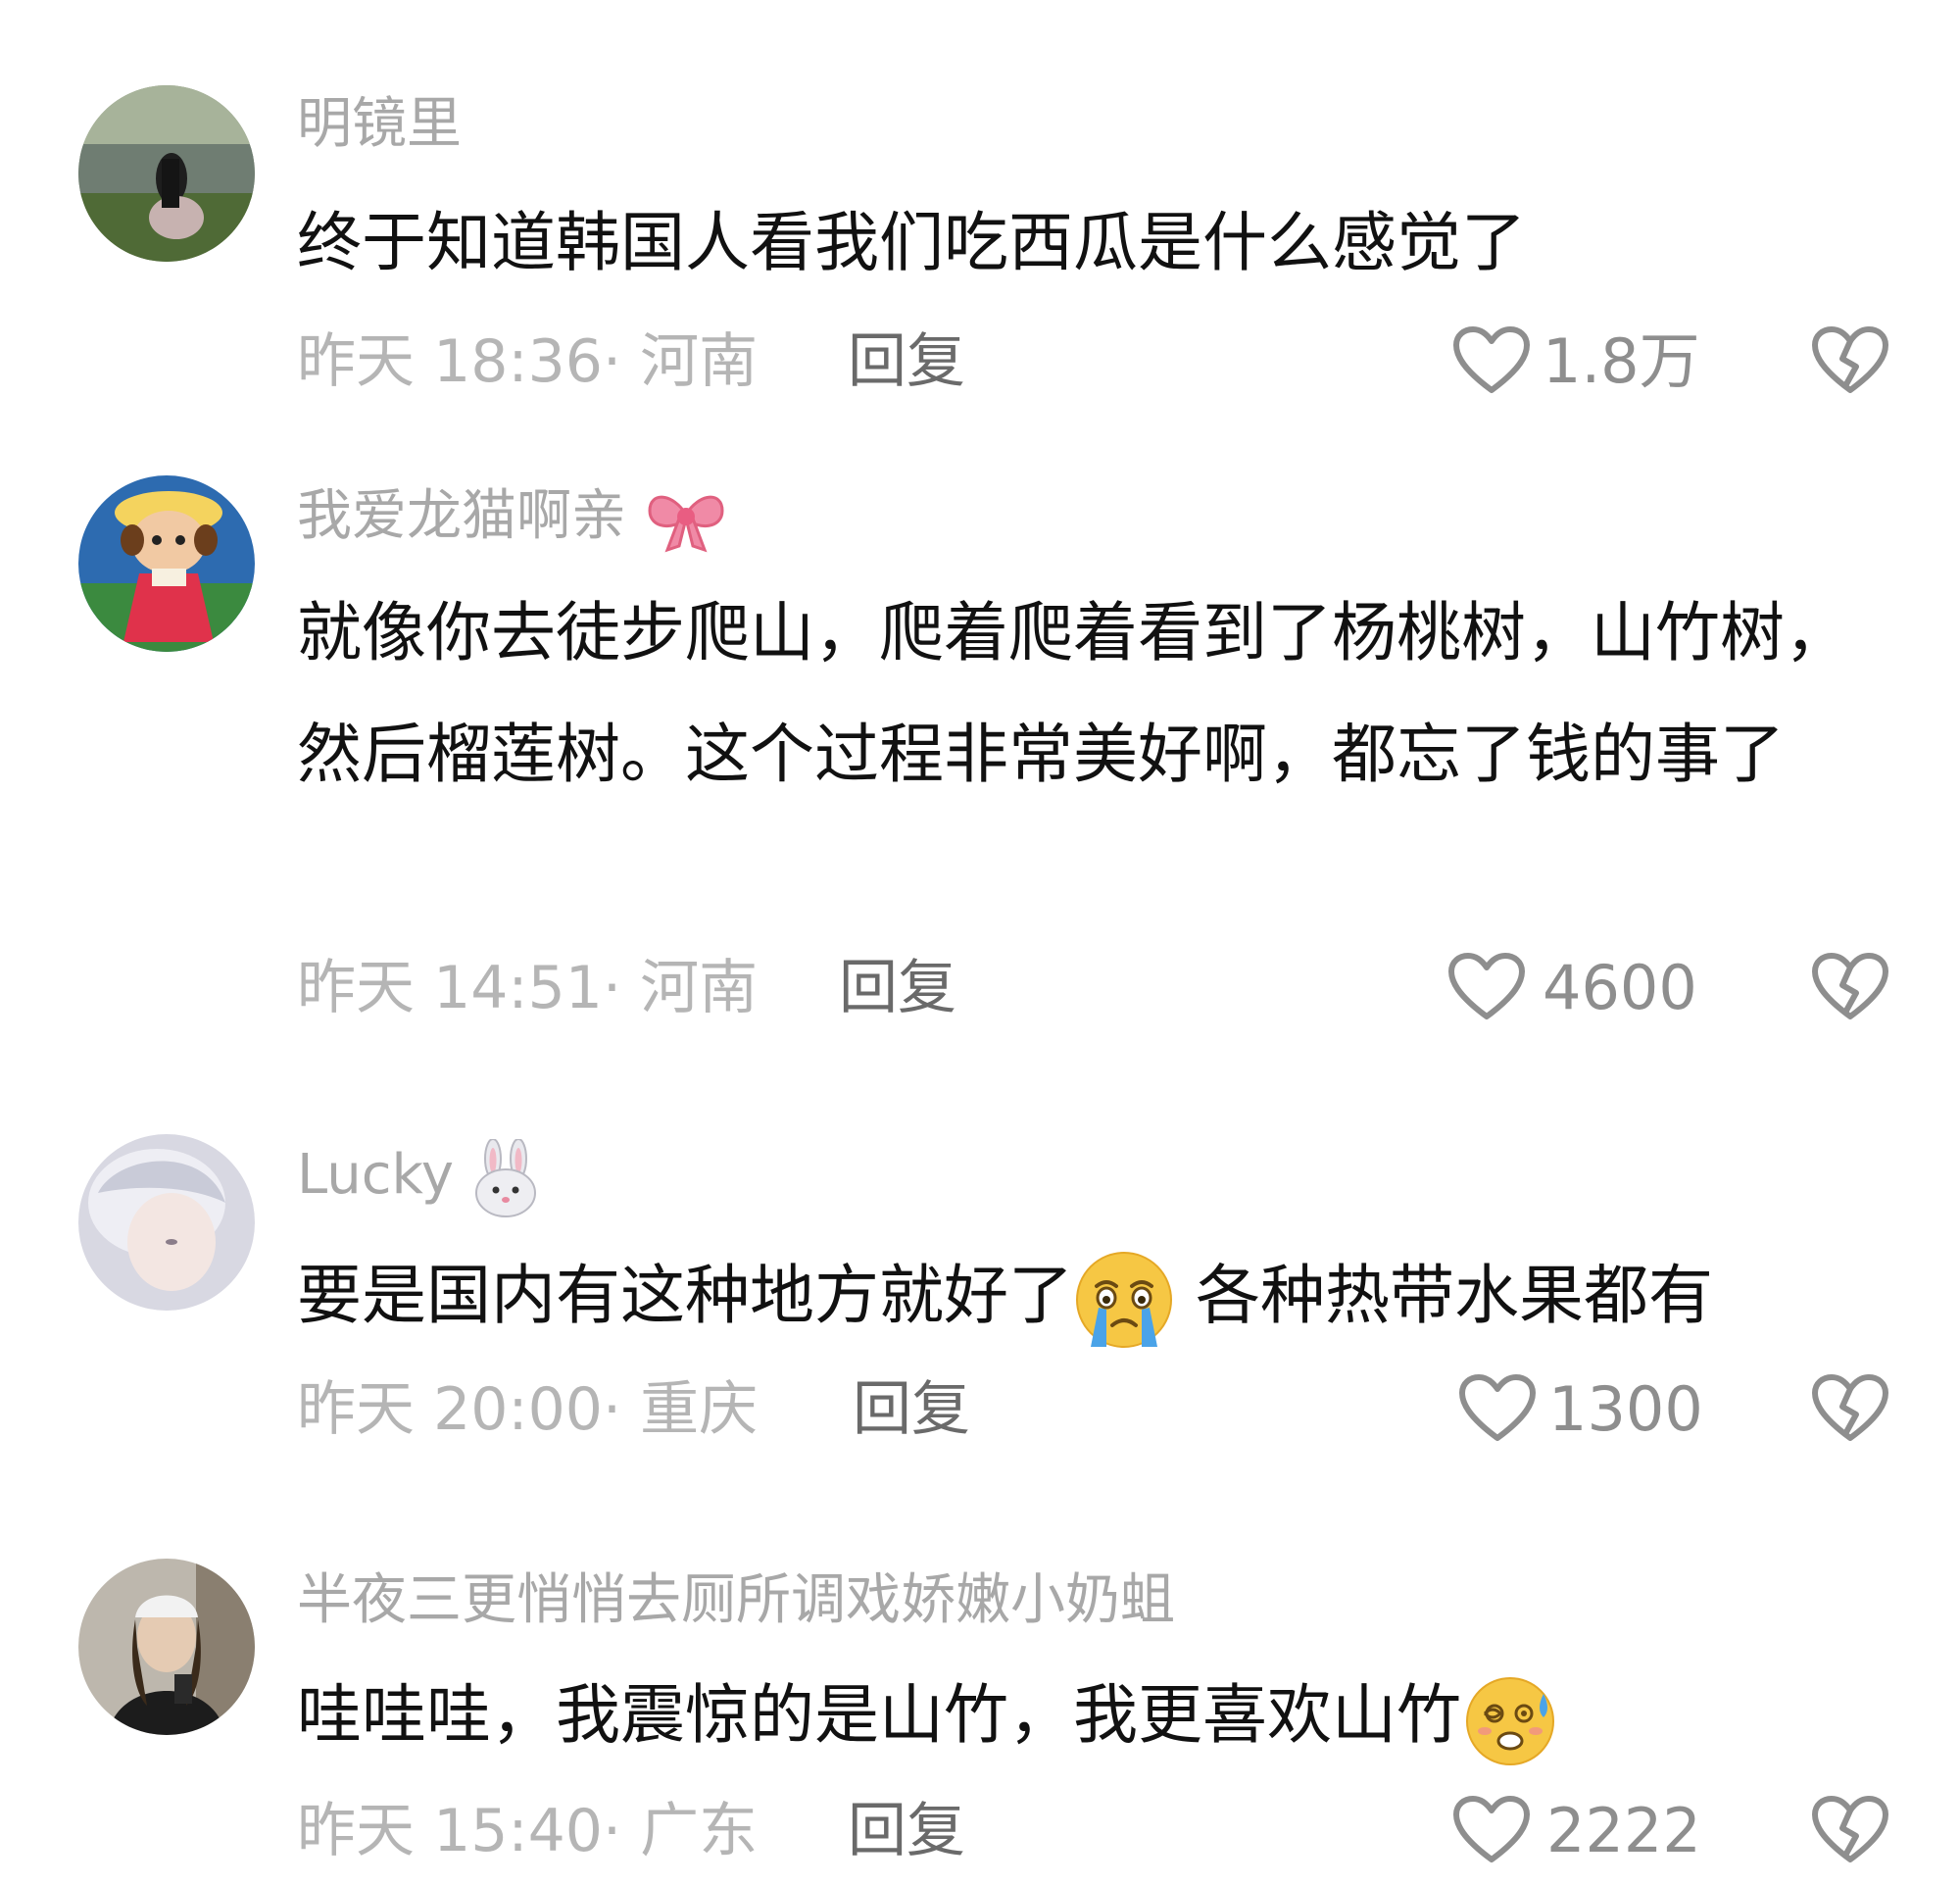 The height and width of the screenshot is (1885, 1960). Describe the element at coordinates (680, 1409) in the screenshot. I see `location: · 重庆` at that location.